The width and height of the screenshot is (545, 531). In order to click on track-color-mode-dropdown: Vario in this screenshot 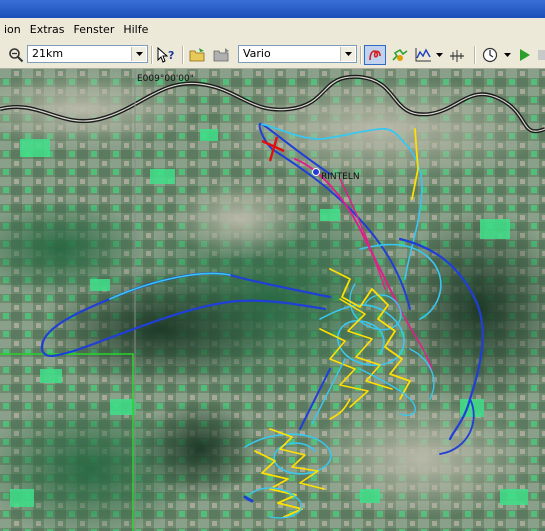, I will do `click(297, 54)`.